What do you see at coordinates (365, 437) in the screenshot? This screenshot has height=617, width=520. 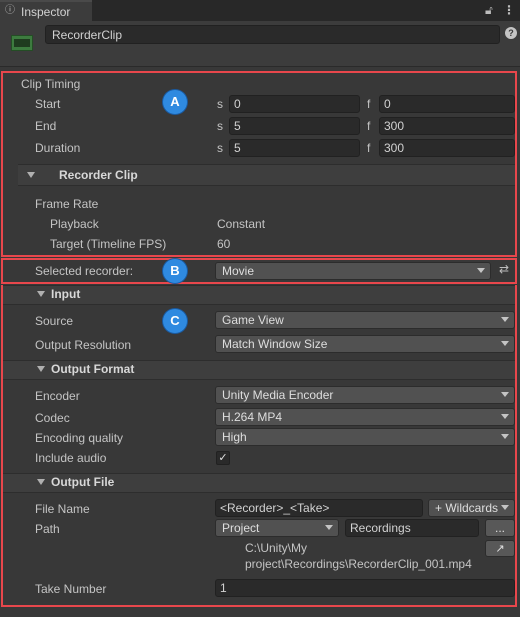 I see `encoding-quality-dropdown: High` at bounding box center [365, 437].